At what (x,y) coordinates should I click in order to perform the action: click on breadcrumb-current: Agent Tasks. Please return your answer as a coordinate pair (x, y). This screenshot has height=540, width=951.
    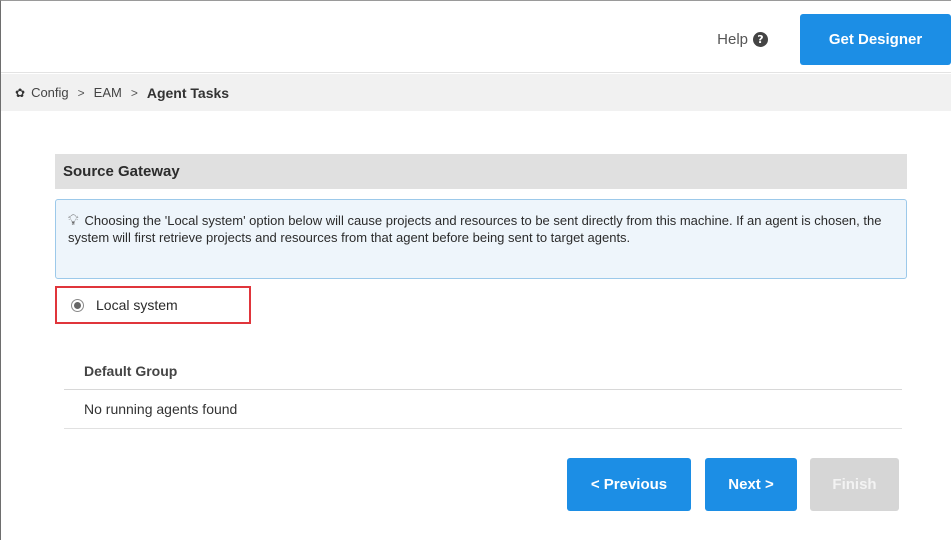
    Looking at the image, I should click on (188, 92).